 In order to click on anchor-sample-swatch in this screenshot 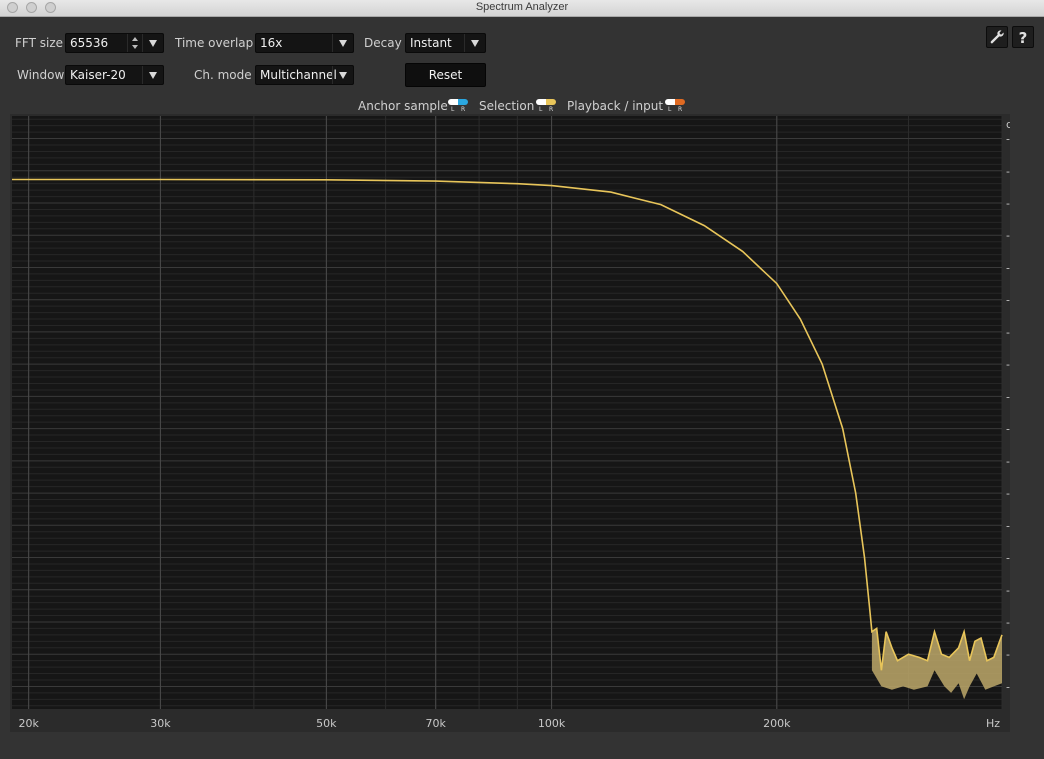, I will do `click(458, 102)`.